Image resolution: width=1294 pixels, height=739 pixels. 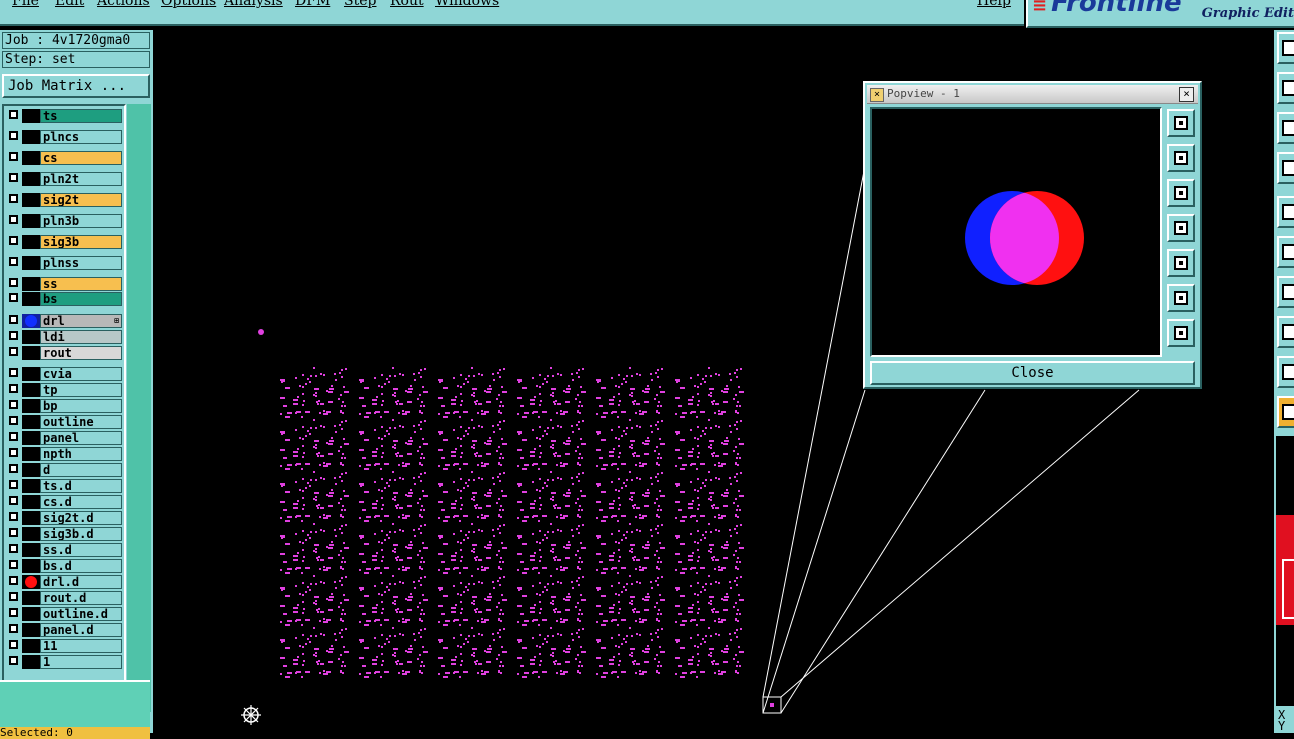 What do you see at coordinates (81, 518) in the screenshot?
I see `layer-name: sig2t.d` at bounding box center [81, 518].